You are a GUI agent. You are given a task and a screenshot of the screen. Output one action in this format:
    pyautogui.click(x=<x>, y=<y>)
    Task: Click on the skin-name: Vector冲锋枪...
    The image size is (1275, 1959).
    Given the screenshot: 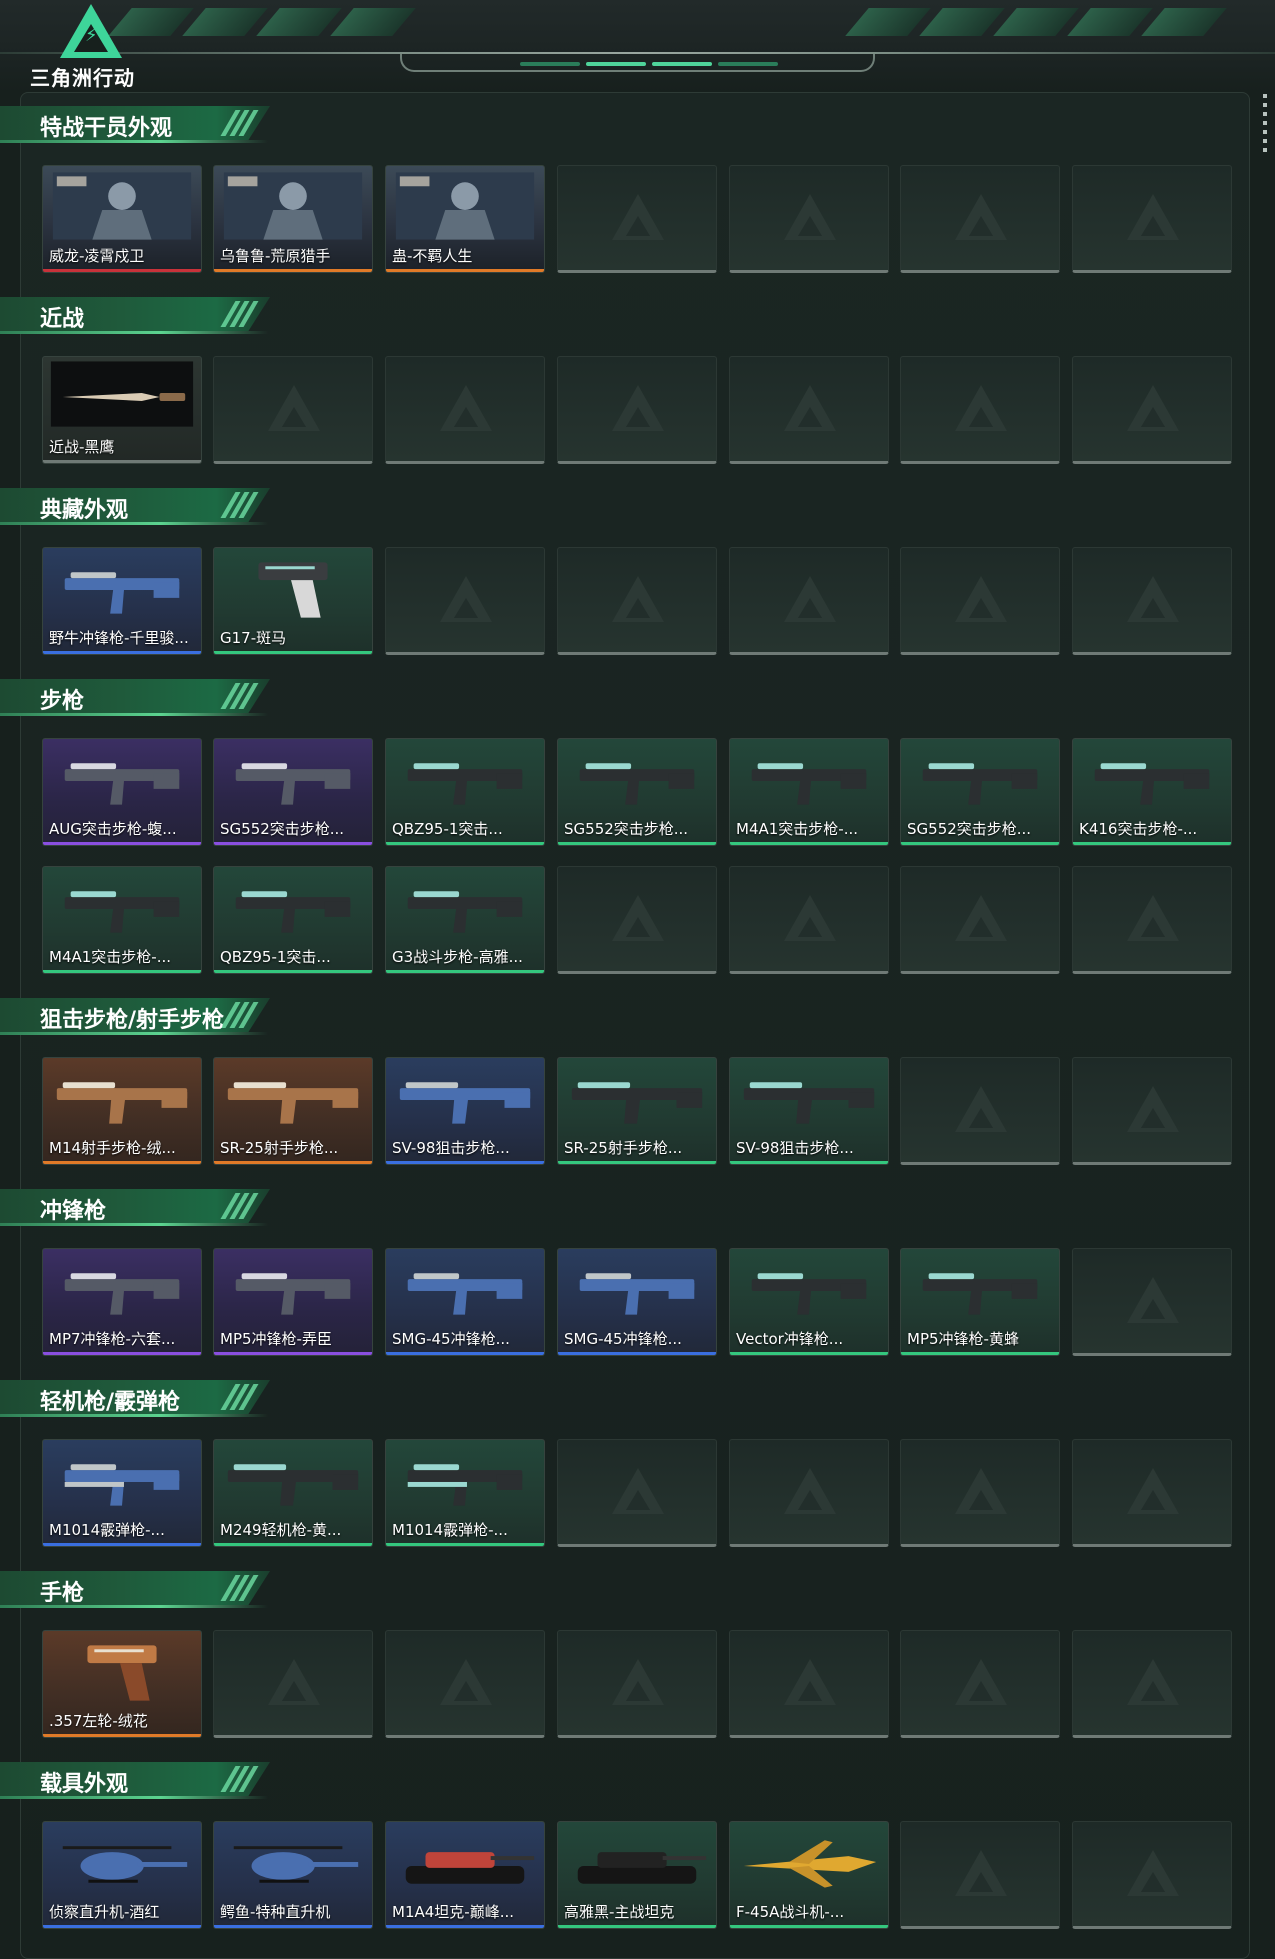 What is the action you would take?
    pyautogui.click(x=790, y=1339)
    